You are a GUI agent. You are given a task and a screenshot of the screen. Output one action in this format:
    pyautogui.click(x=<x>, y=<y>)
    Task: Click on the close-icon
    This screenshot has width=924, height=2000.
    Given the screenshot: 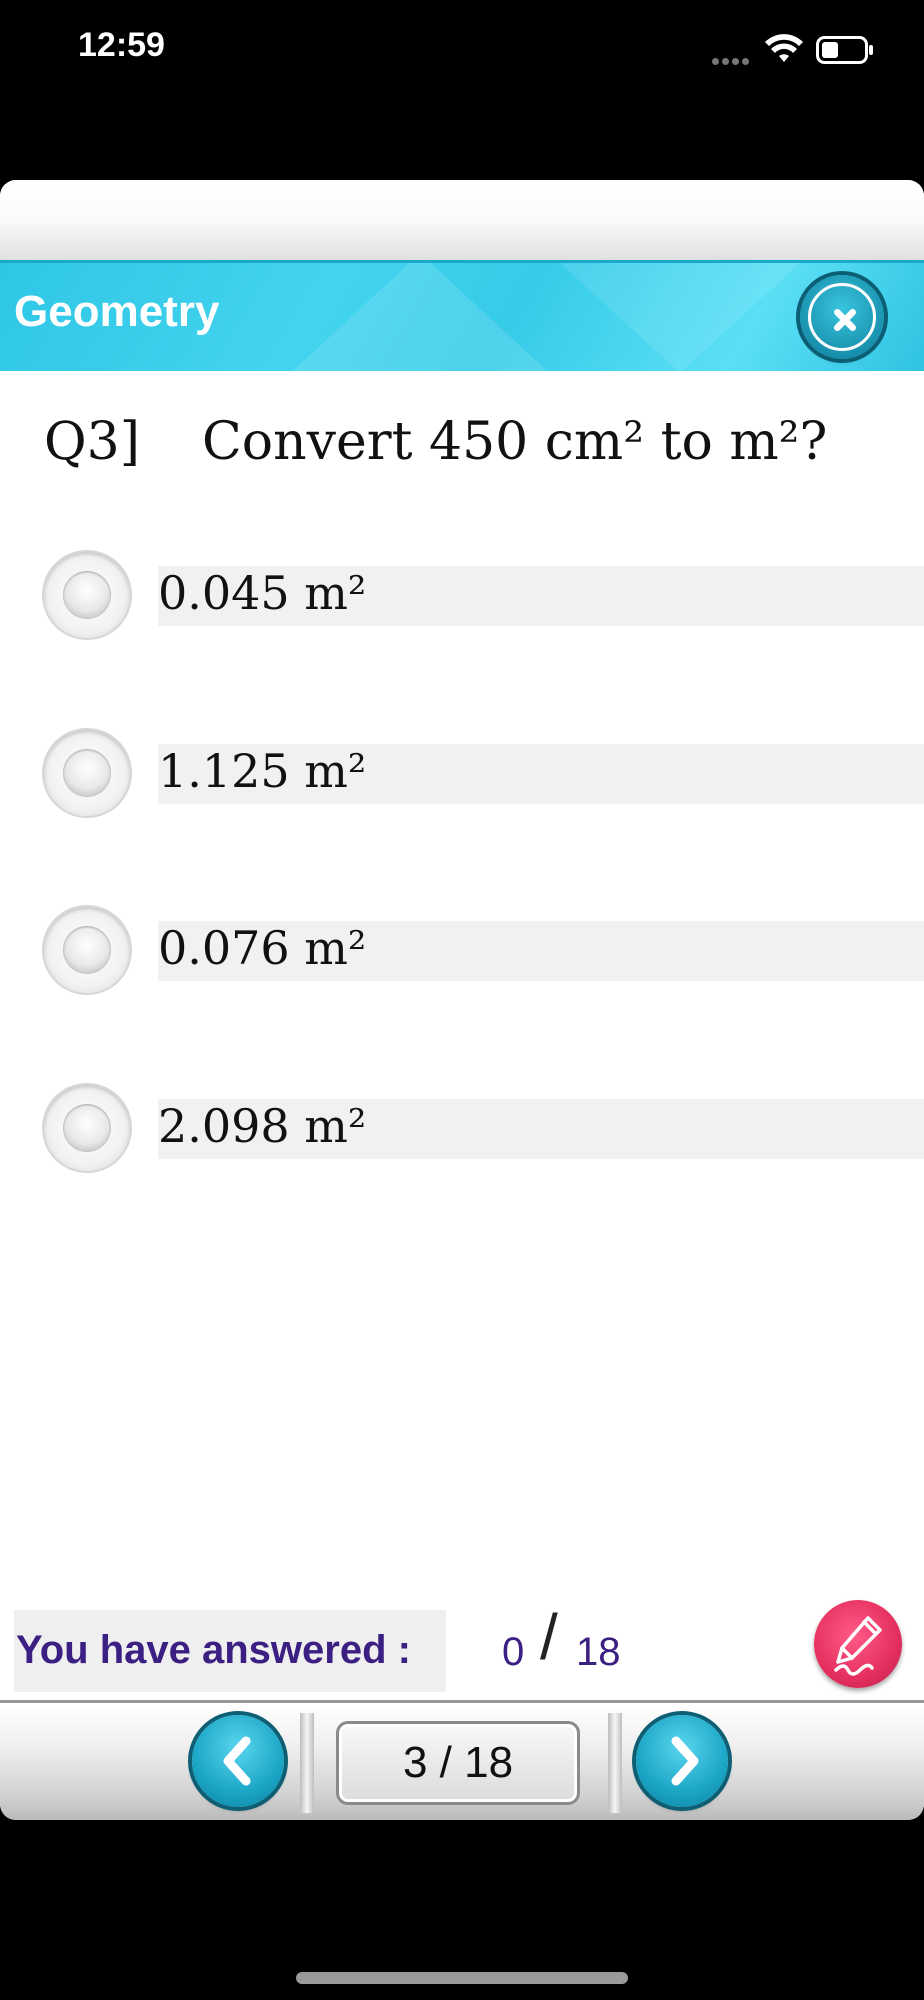 What is the action you would take?
    pyautogui.click(x=845, y=320)
    